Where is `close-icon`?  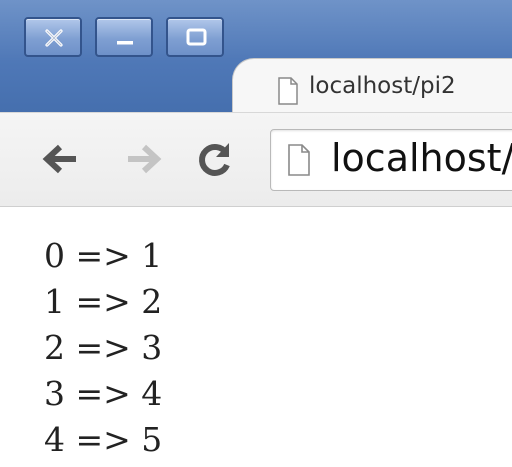 close-icon is located at coordinates (54, 38).